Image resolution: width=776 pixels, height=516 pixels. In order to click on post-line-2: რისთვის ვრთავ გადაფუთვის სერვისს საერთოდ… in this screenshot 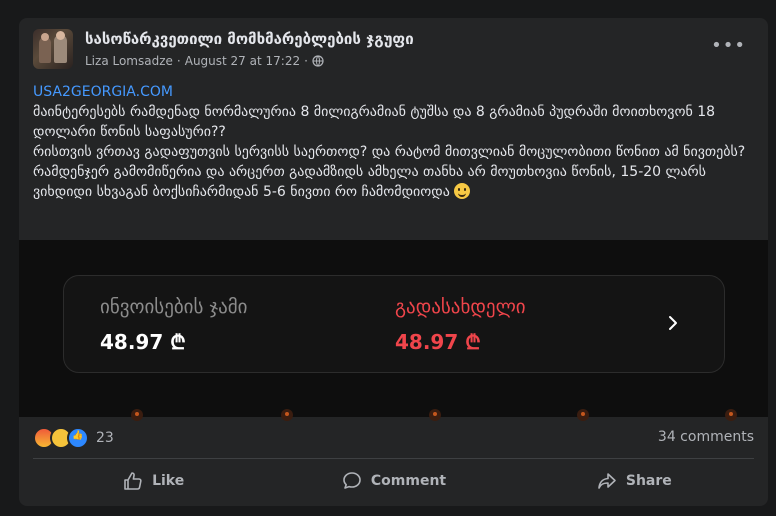, I will do `click(389, 152)`.